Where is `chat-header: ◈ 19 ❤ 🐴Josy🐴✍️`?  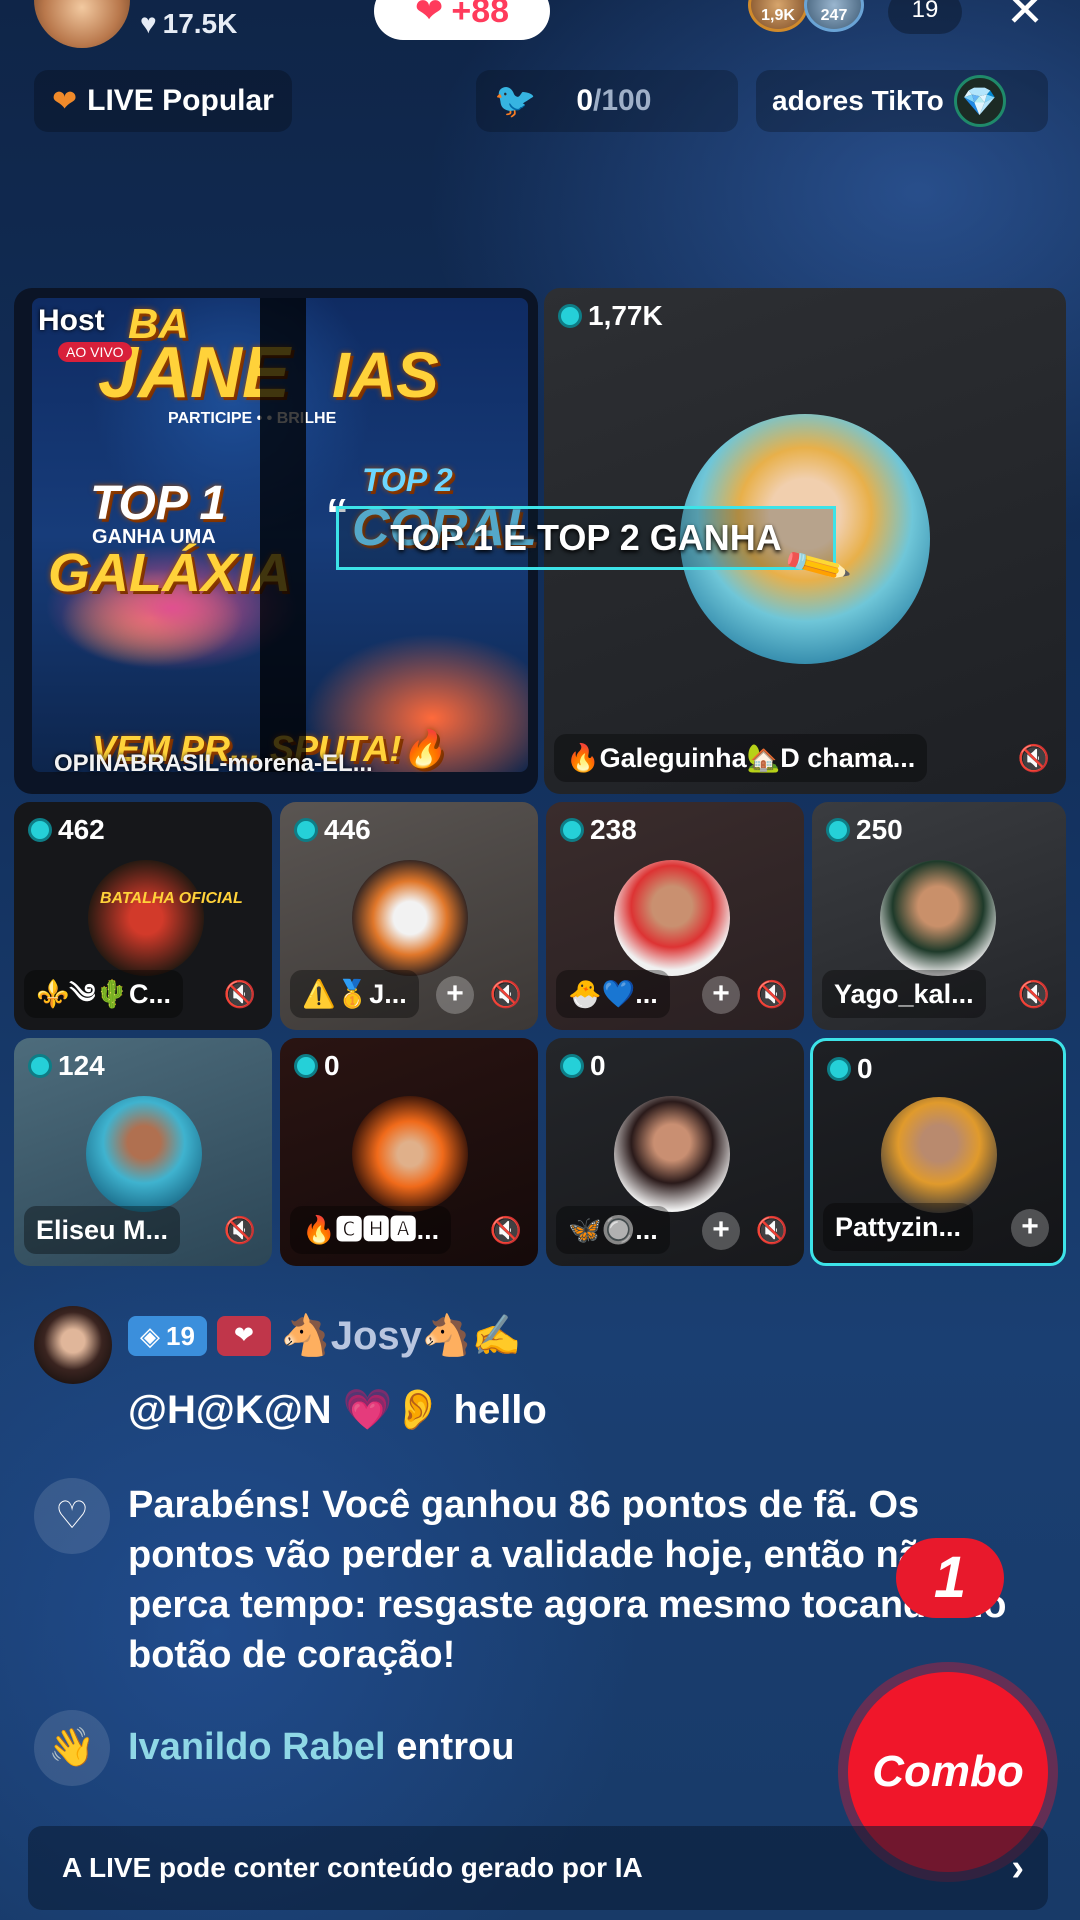
chat-header: ◈ 19 ❤ 🐴Josy🐴✍️ is located at coordinates (325, 1335).